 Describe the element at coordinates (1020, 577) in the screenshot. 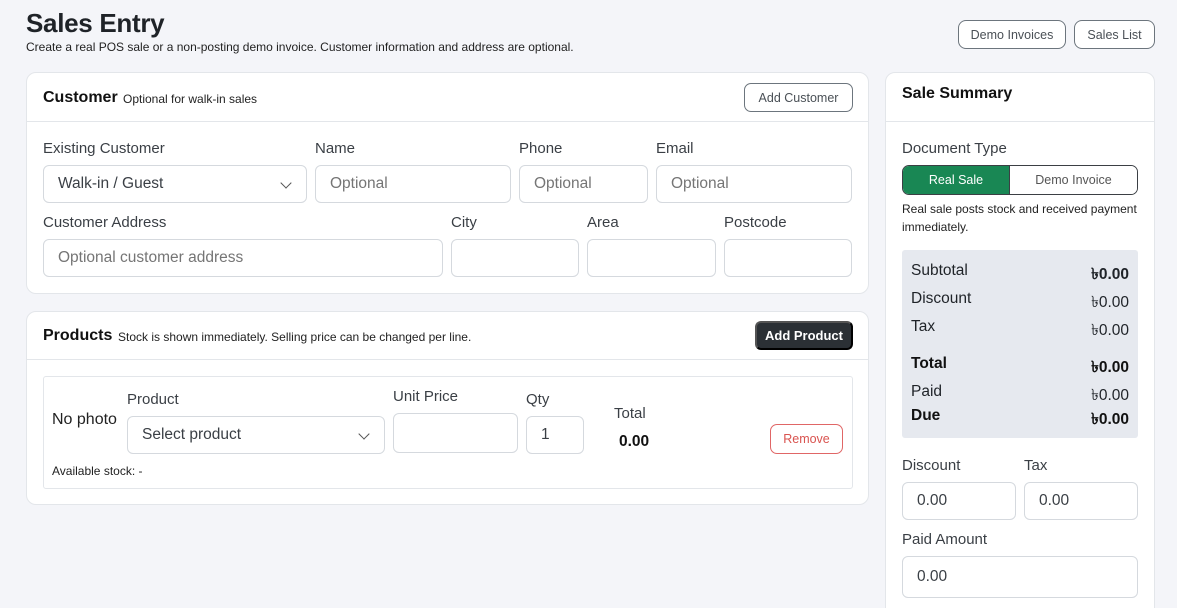

I see `paid-amount-input` at that location.